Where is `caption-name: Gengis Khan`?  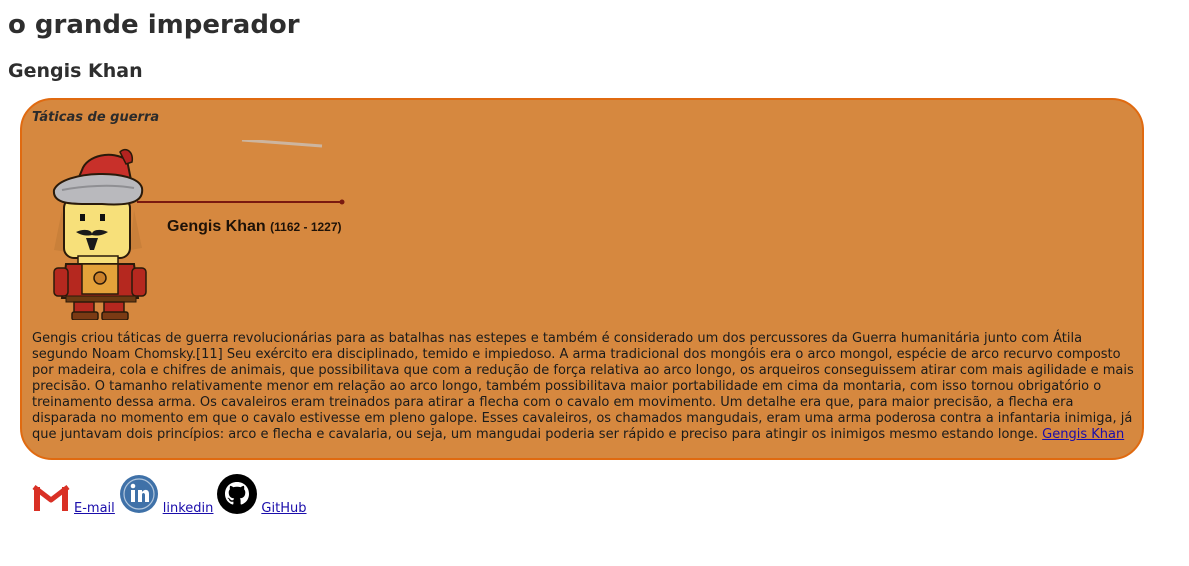 caption-name: Gengis Khan is located at coordinates (216, 226).